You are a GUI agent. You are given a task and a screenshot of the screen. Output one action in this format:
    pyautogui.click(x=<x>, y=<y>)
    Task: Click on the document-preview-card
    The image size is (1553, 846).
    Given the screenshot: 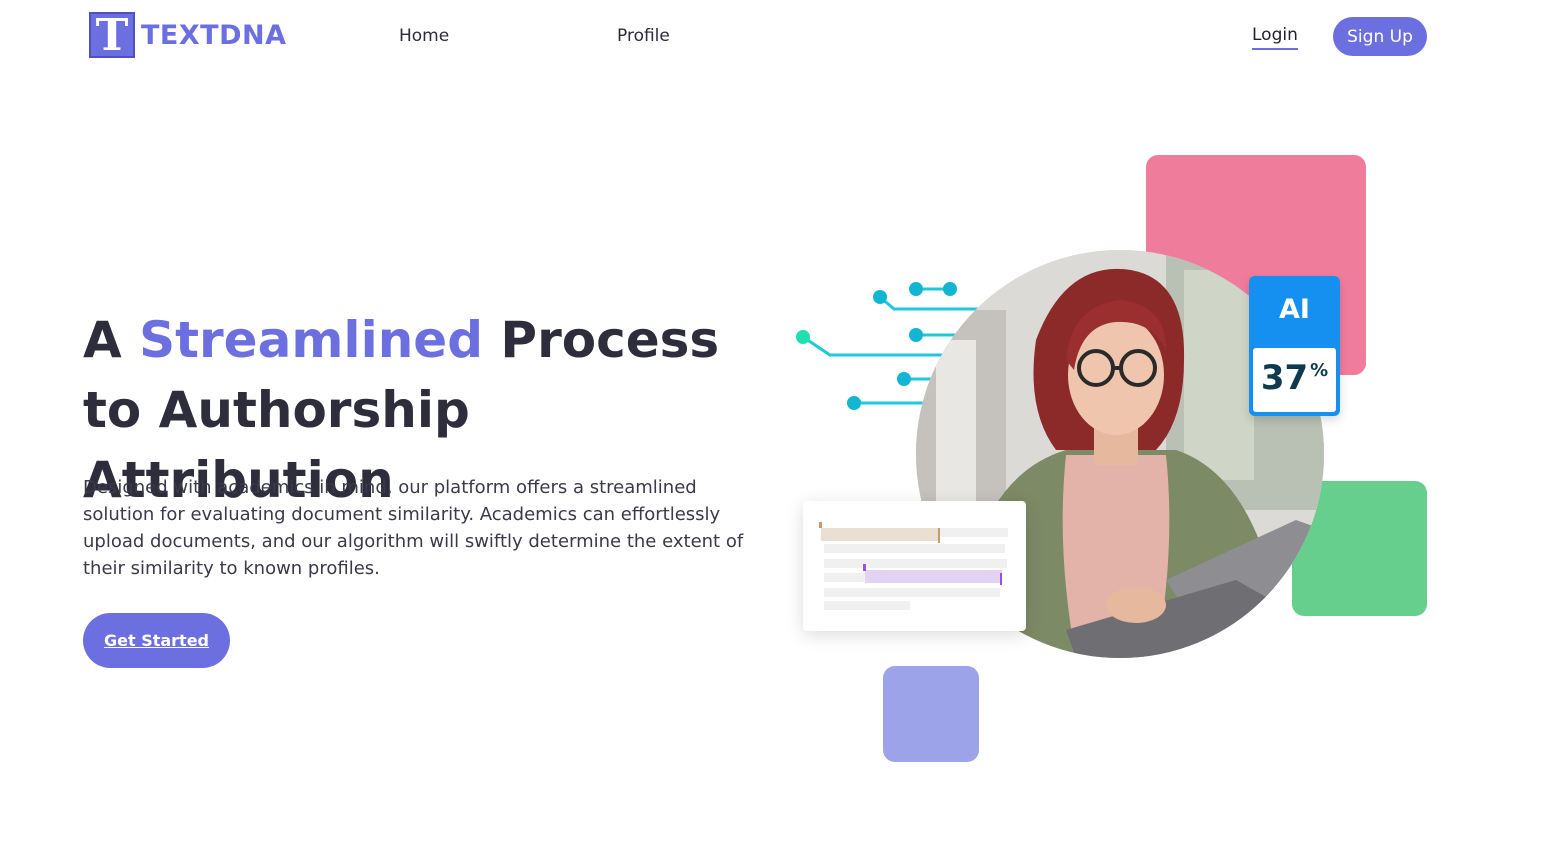 What is the action you would take?
    pyautogui.click(x=914, y=566)
    